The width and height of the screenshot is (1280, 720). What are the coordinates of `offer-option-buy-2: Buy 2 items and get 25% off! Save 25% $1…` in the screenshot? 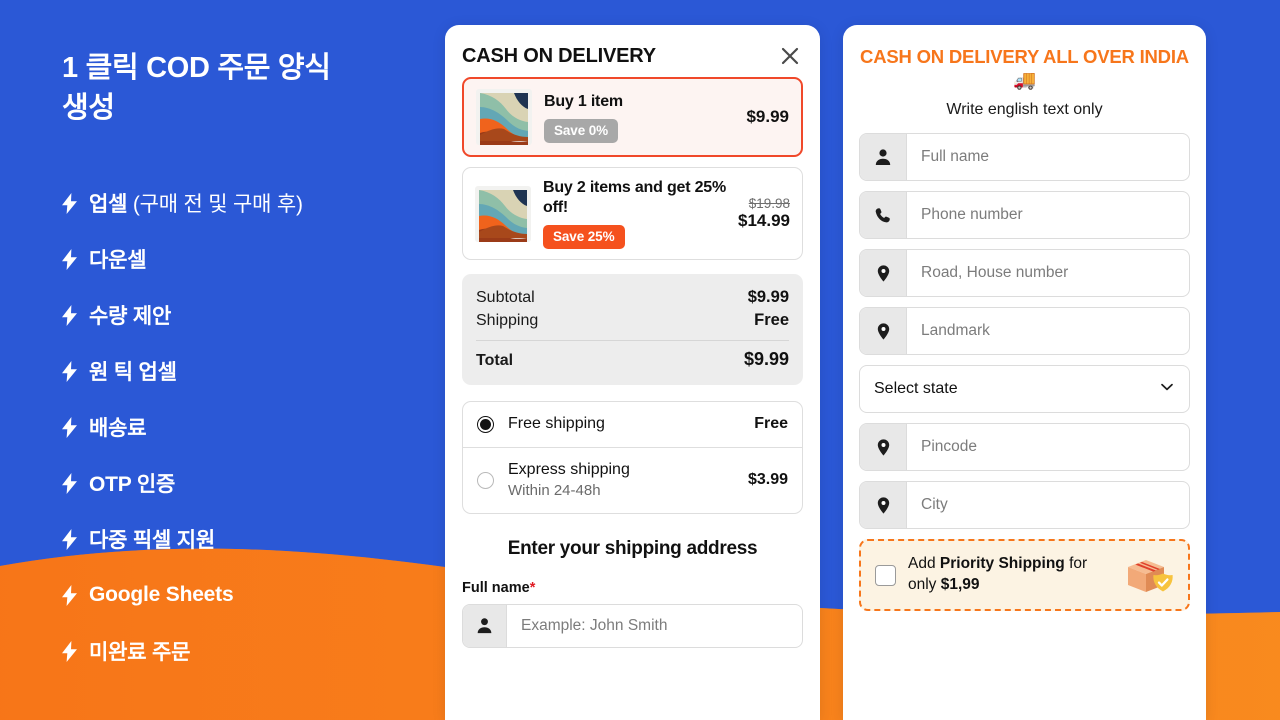 It's located at (632, 213).